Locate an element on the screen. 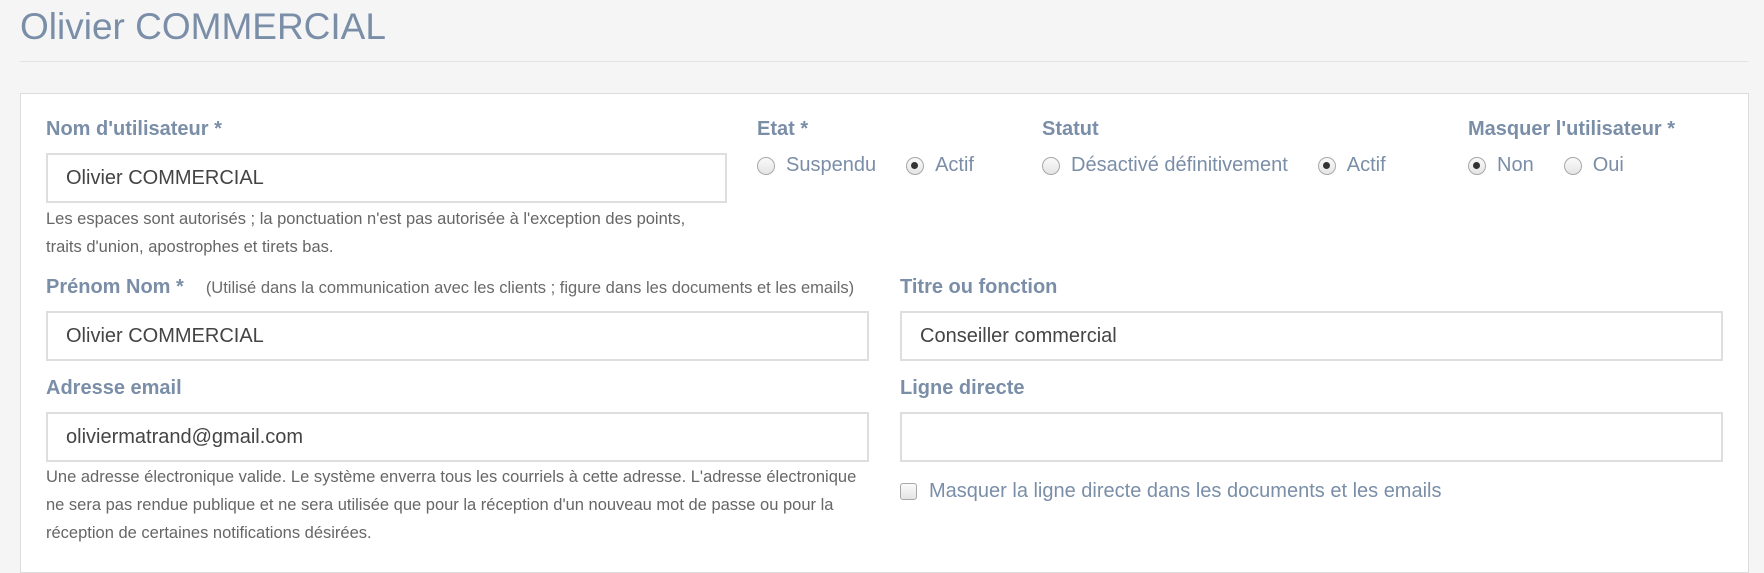 This screenshot has width=1764, height=573. etat-radio-group: Suspendu Actif is located at coordinates (880, 165).